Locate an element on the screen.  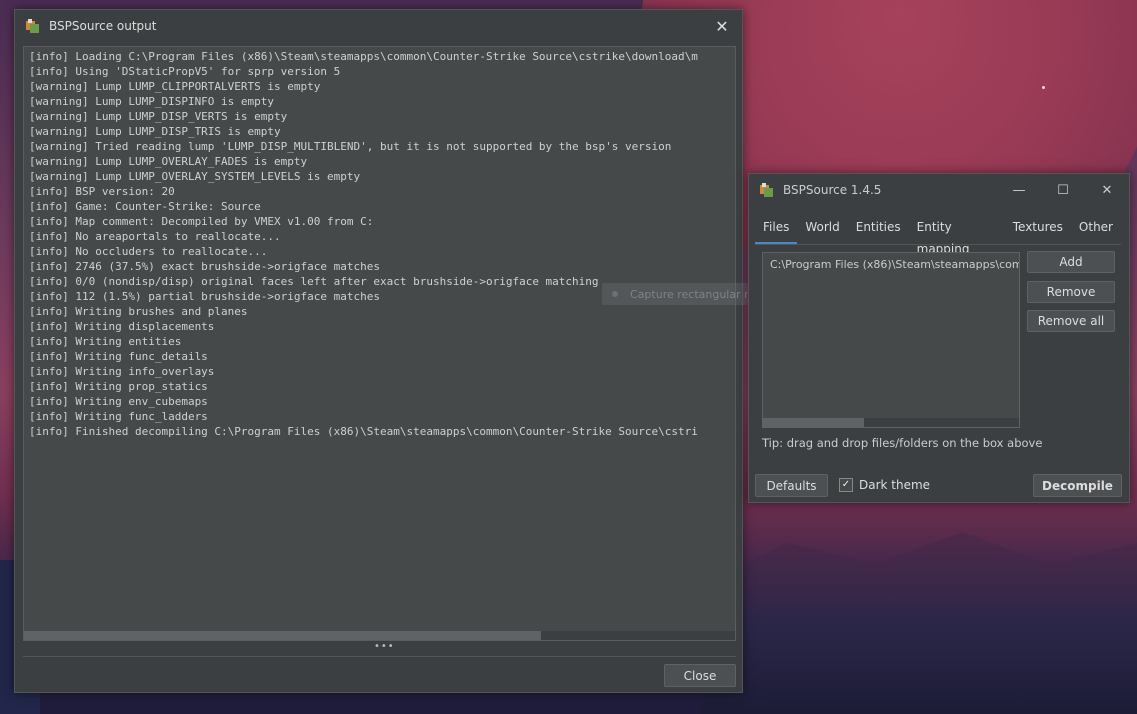
maximize-icon: ☐ is located at coordinates (1063, 190).